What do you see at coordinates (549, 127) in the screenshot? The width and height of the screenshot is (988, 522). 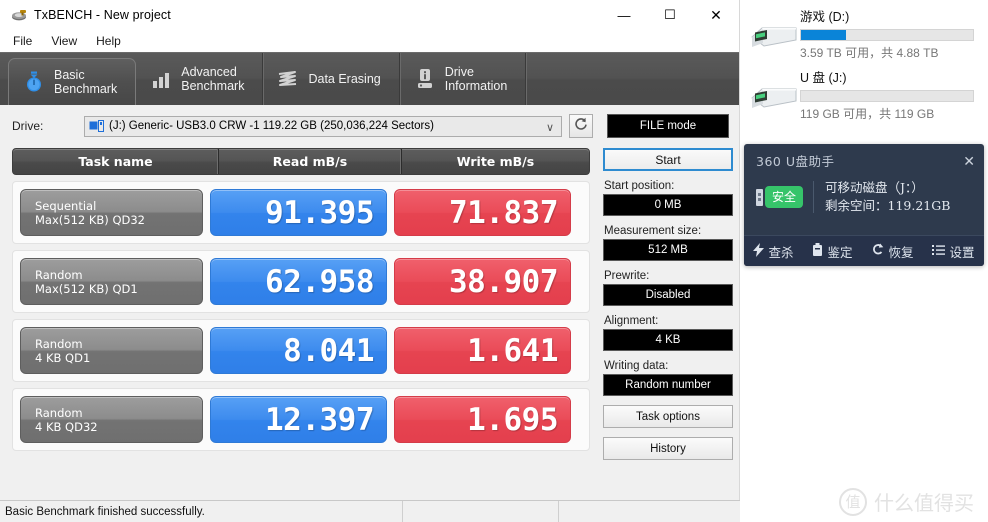 I see `chevron-down-icon: ∨` at bounding box center [549, 127].